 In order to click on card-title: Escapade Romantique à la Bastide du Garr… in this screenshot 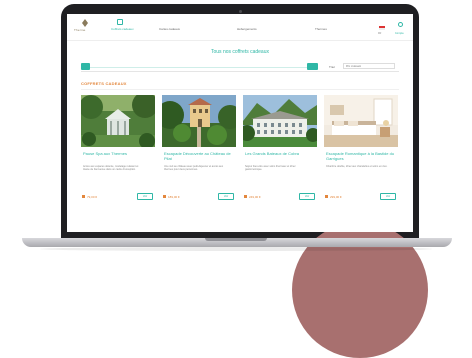, I will do `click(361, 156)`.